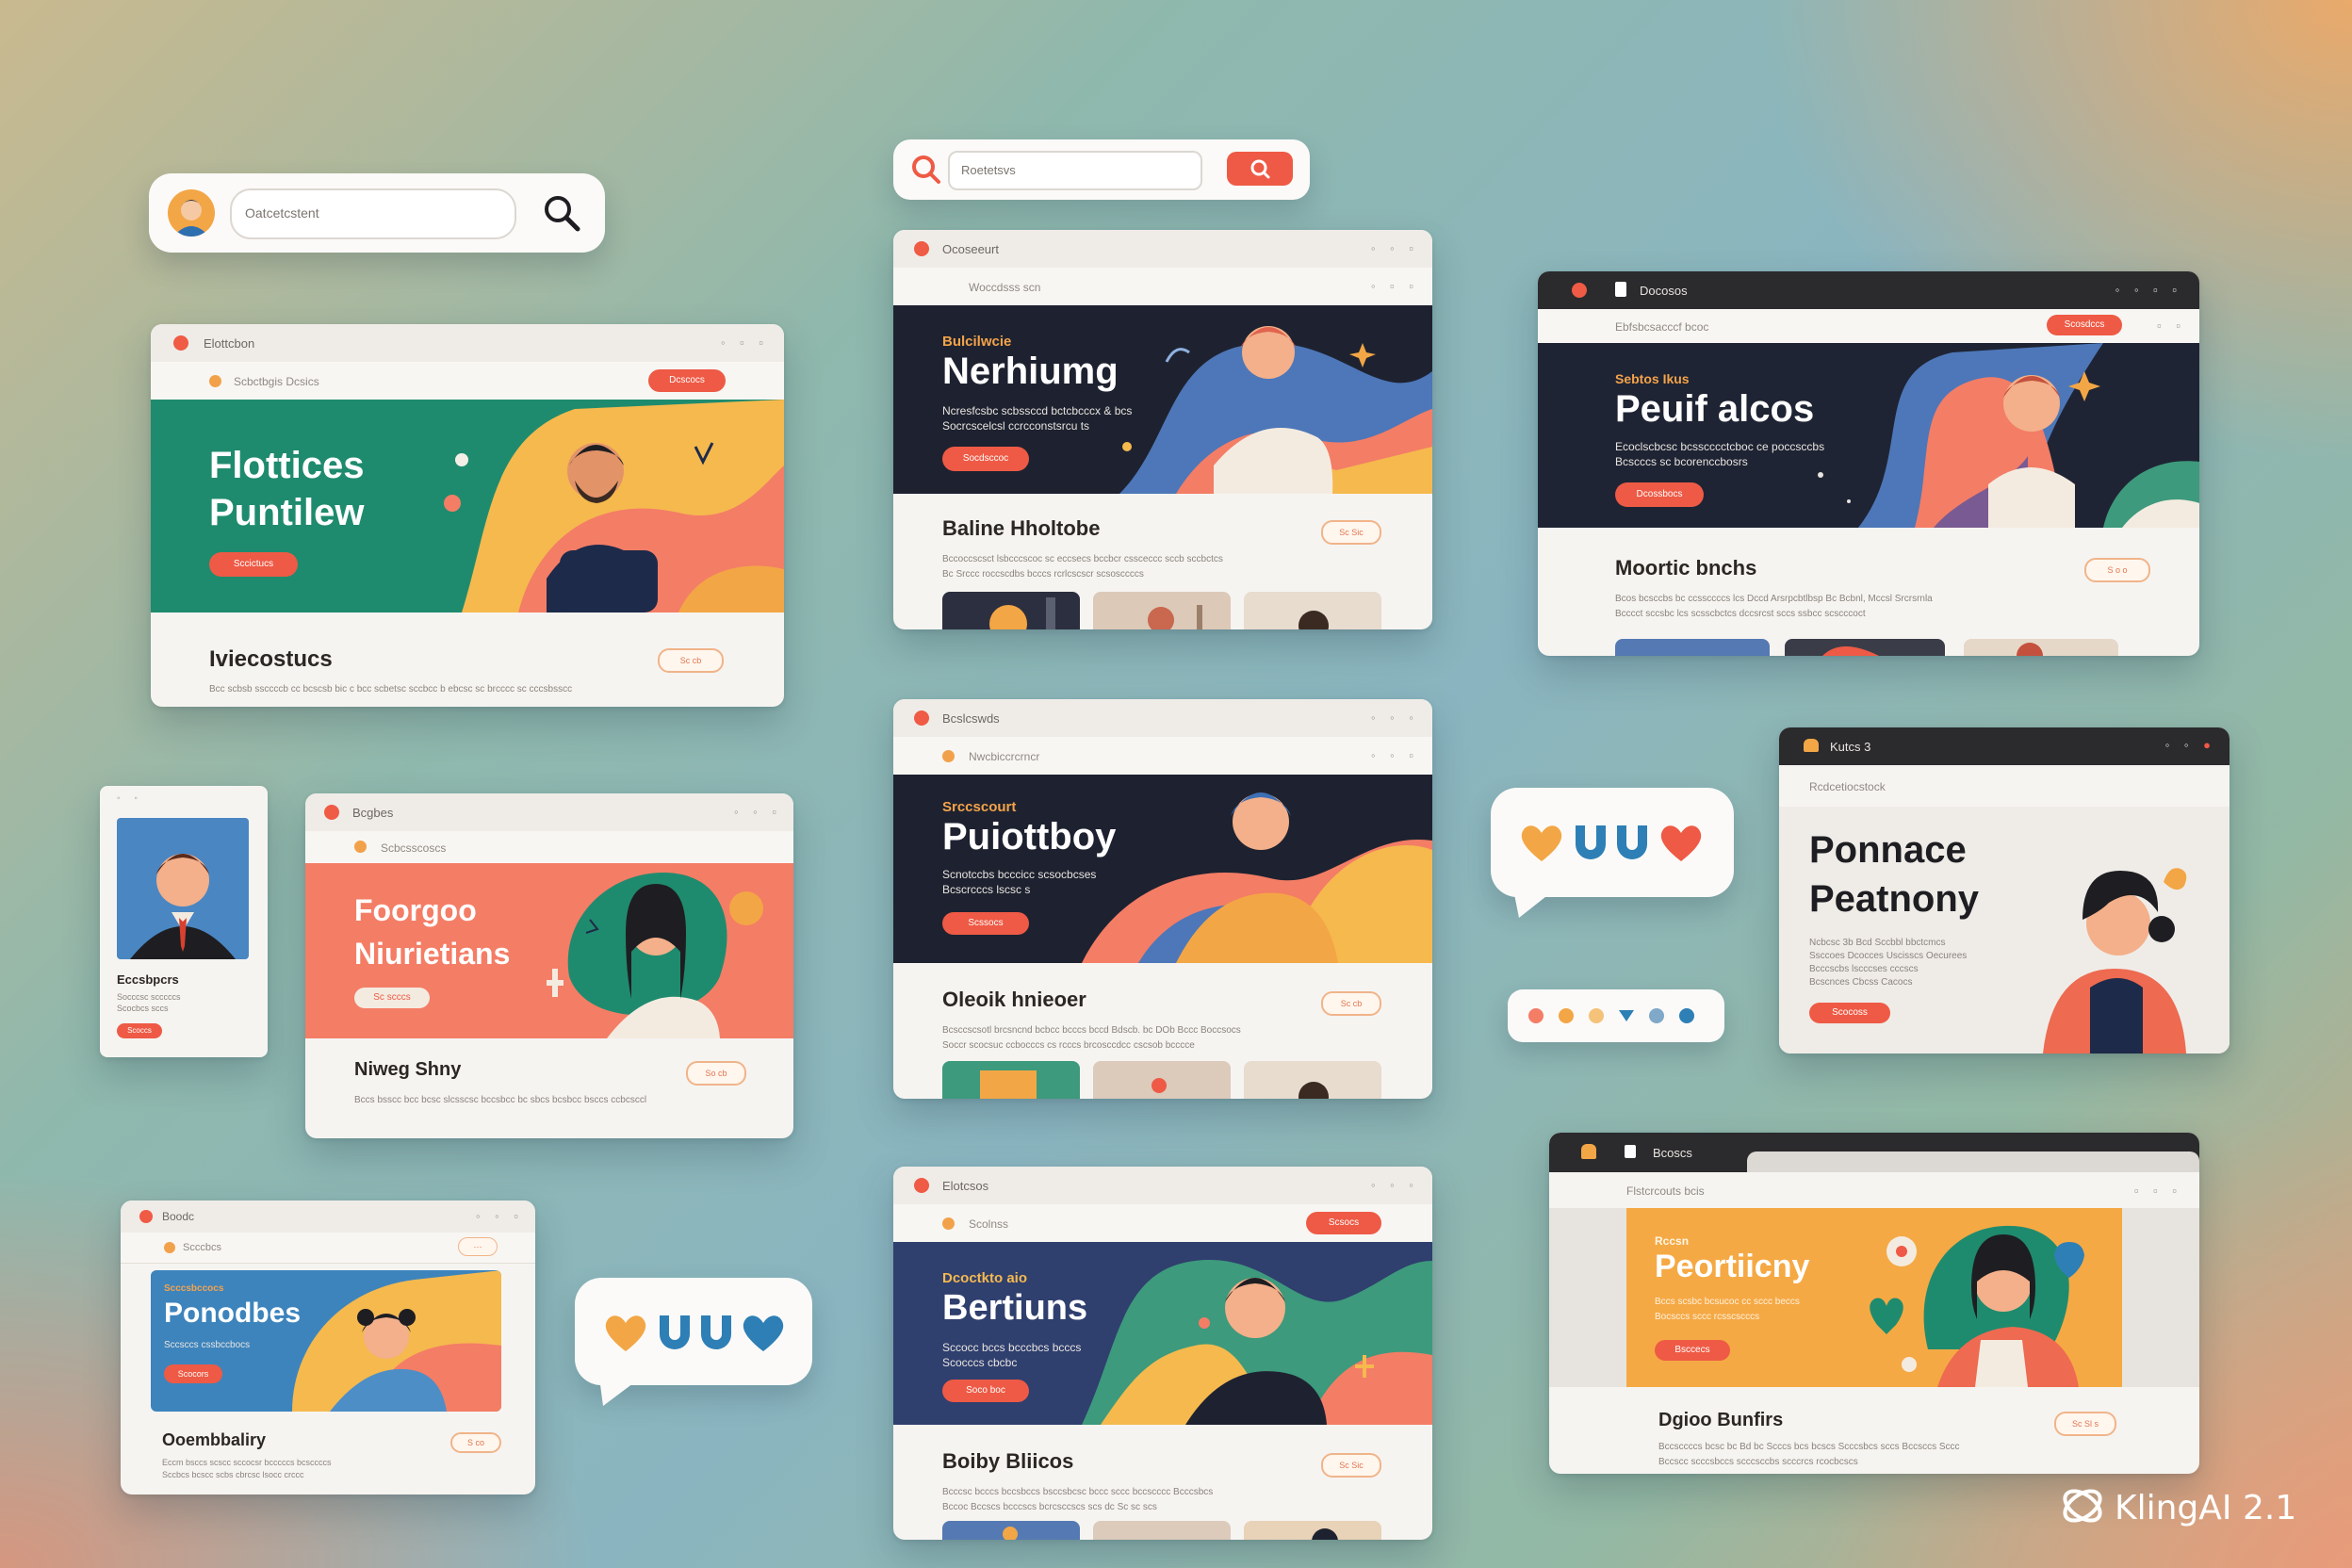 The height and width of the screenshot is (1568, 2352). I want to click on hero-cta-button: Scssocs, so click(985, 924).